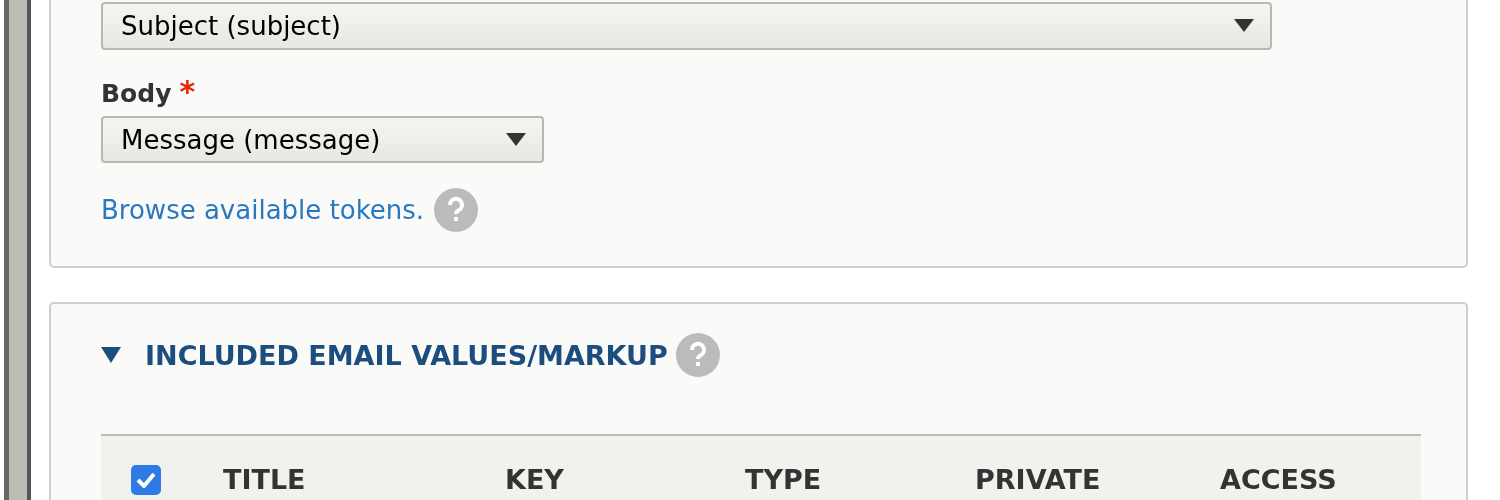  Describe the element at coordinates (406, 355) in the screenshot. I see `section-title: INCLUDED EMAIL VALUES/MARKUP` at that location.